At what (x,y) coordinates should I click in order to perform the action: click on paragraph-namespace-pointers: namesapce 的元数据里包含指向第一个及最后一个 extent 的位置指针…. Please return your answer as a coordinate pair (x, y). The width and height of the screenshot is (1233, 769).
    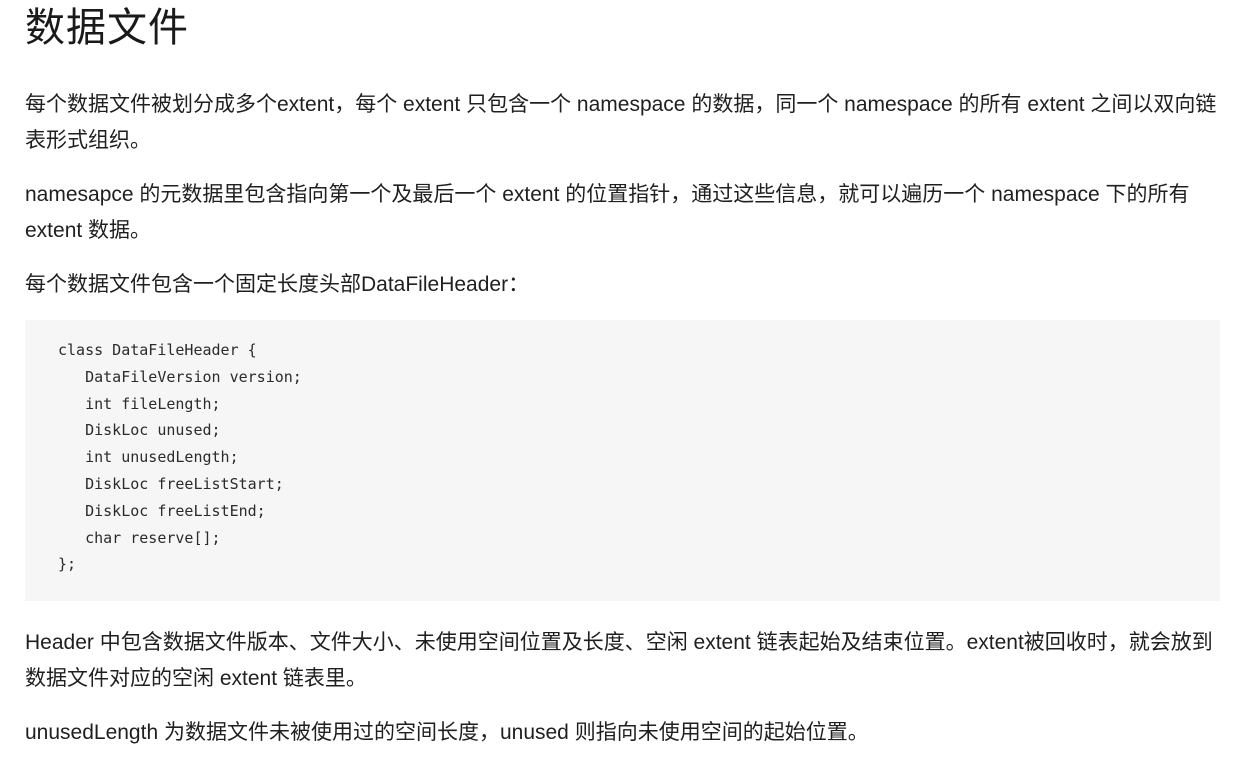
    Looking at the image, I should click on (610, 212).